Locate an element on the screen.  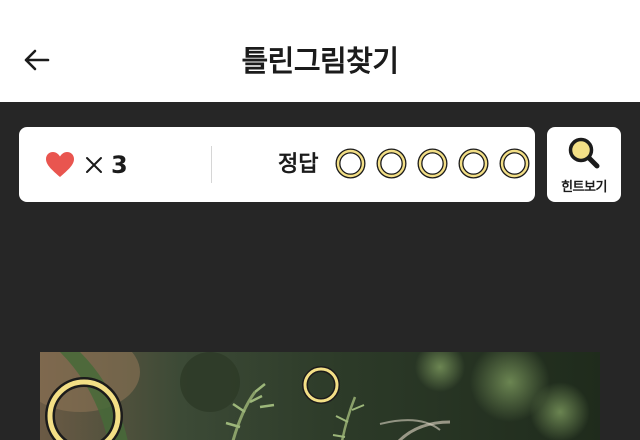
divider is located at coordinates (211, 164).